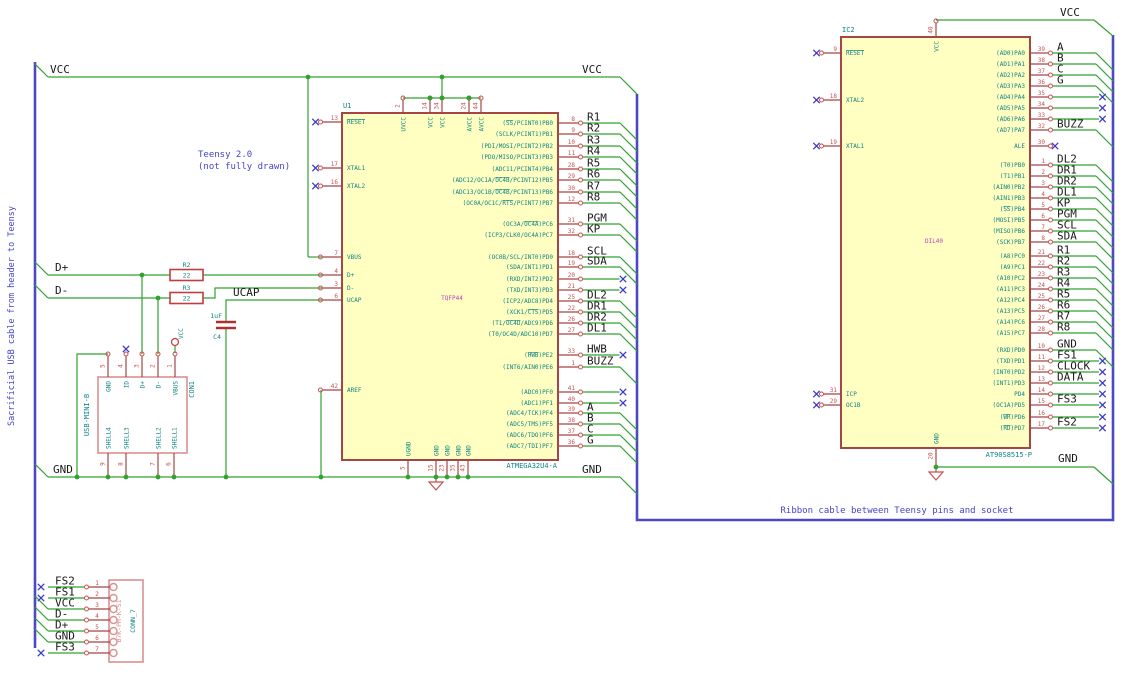  What do you see at coordinates (61, 290) in the screenshot?
I see `net-label-dminus: D-` at bounding box center [61, 290].